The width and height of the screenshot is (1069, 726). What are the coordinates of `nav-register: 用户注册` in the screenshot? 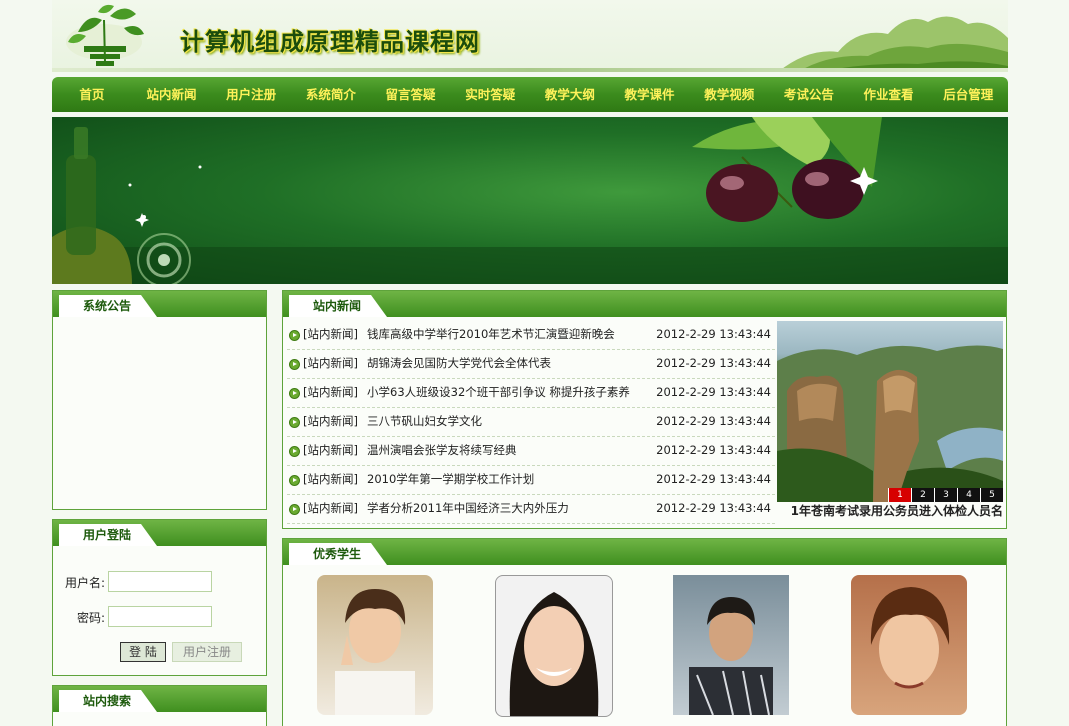 It's located at (251, 94).